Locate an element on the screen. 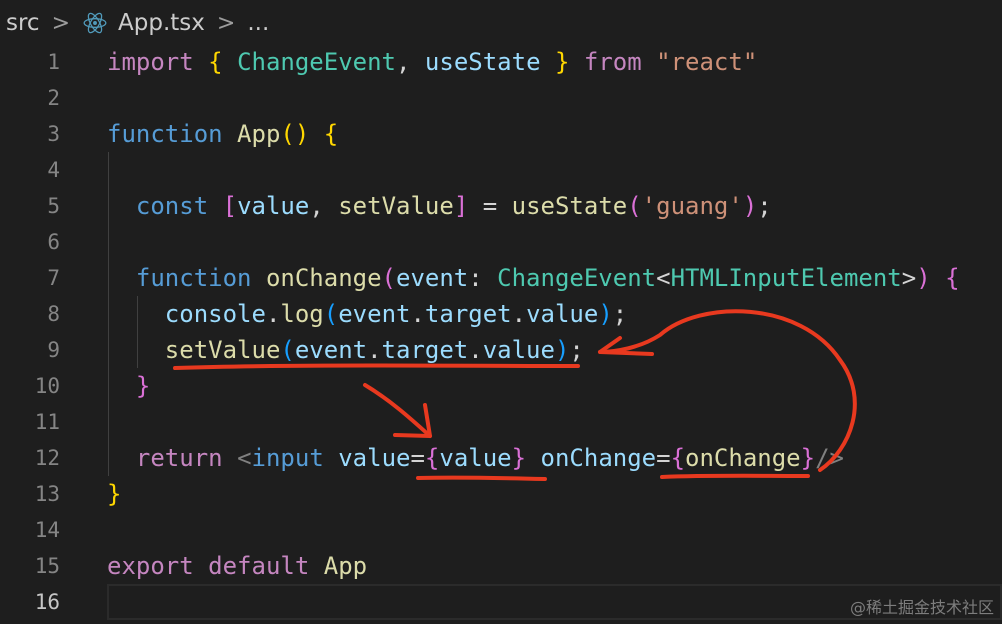 The image size is (1002, 624). code-token: useState is located at coordinates (482, 62).